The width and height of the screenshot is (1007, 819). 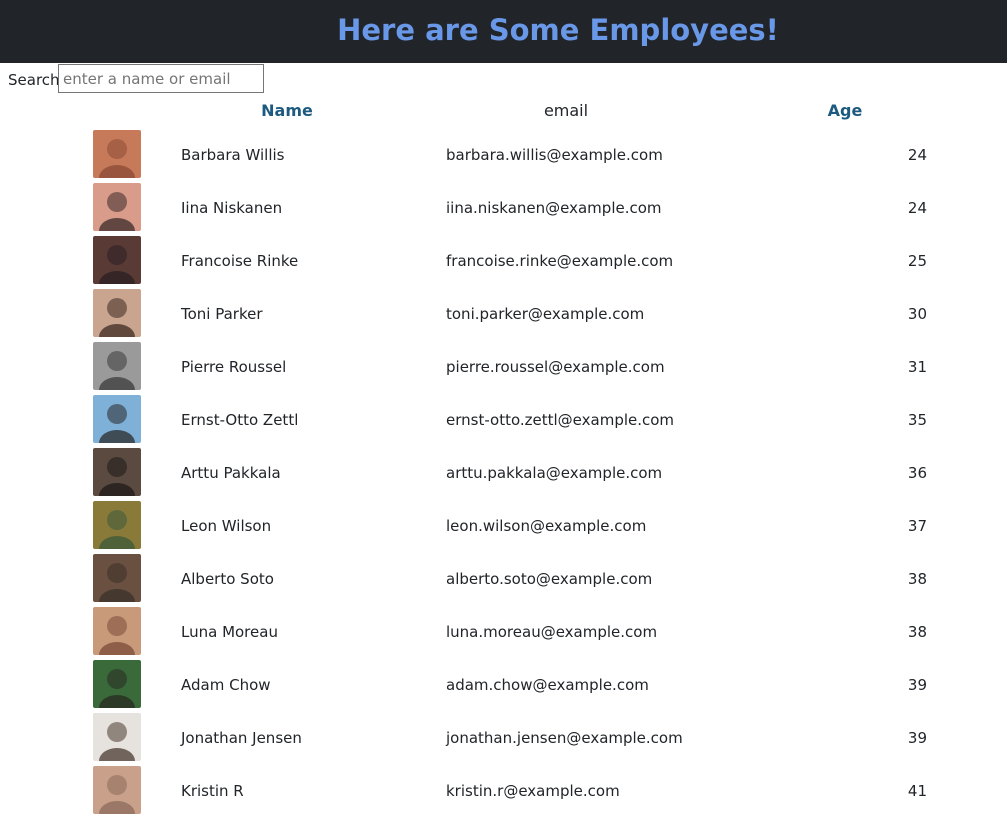 I want to click on page-header: Here are Some Employees!, so click(x=503, y=31).